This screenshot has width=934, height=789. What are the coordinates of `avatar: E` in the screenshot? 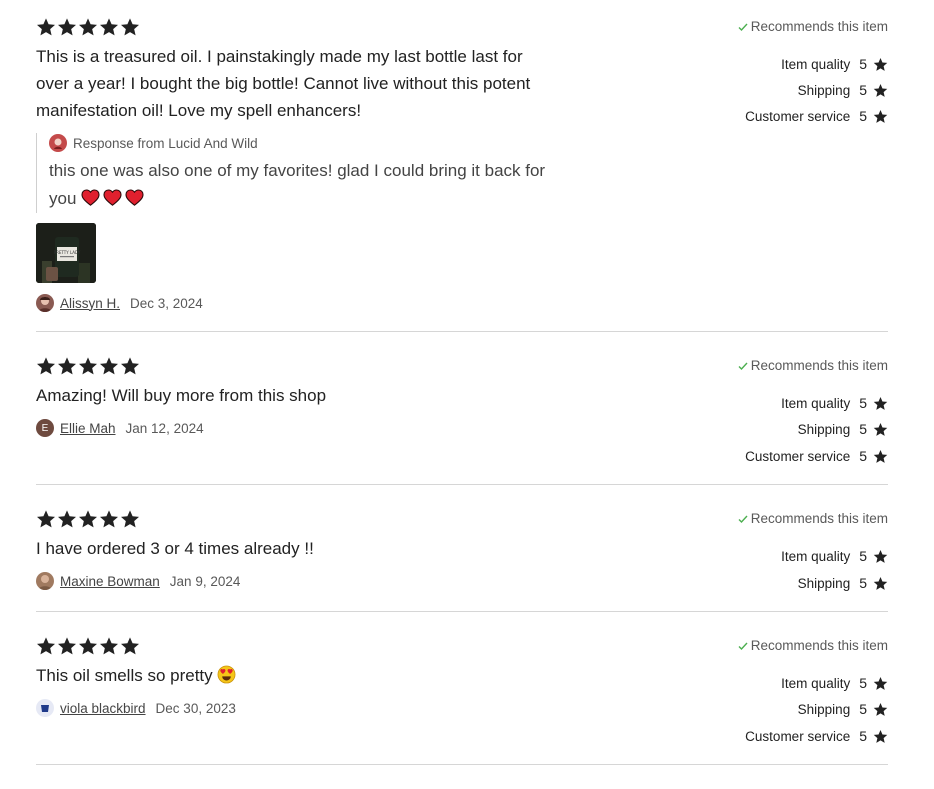 It's located at (45, 428).